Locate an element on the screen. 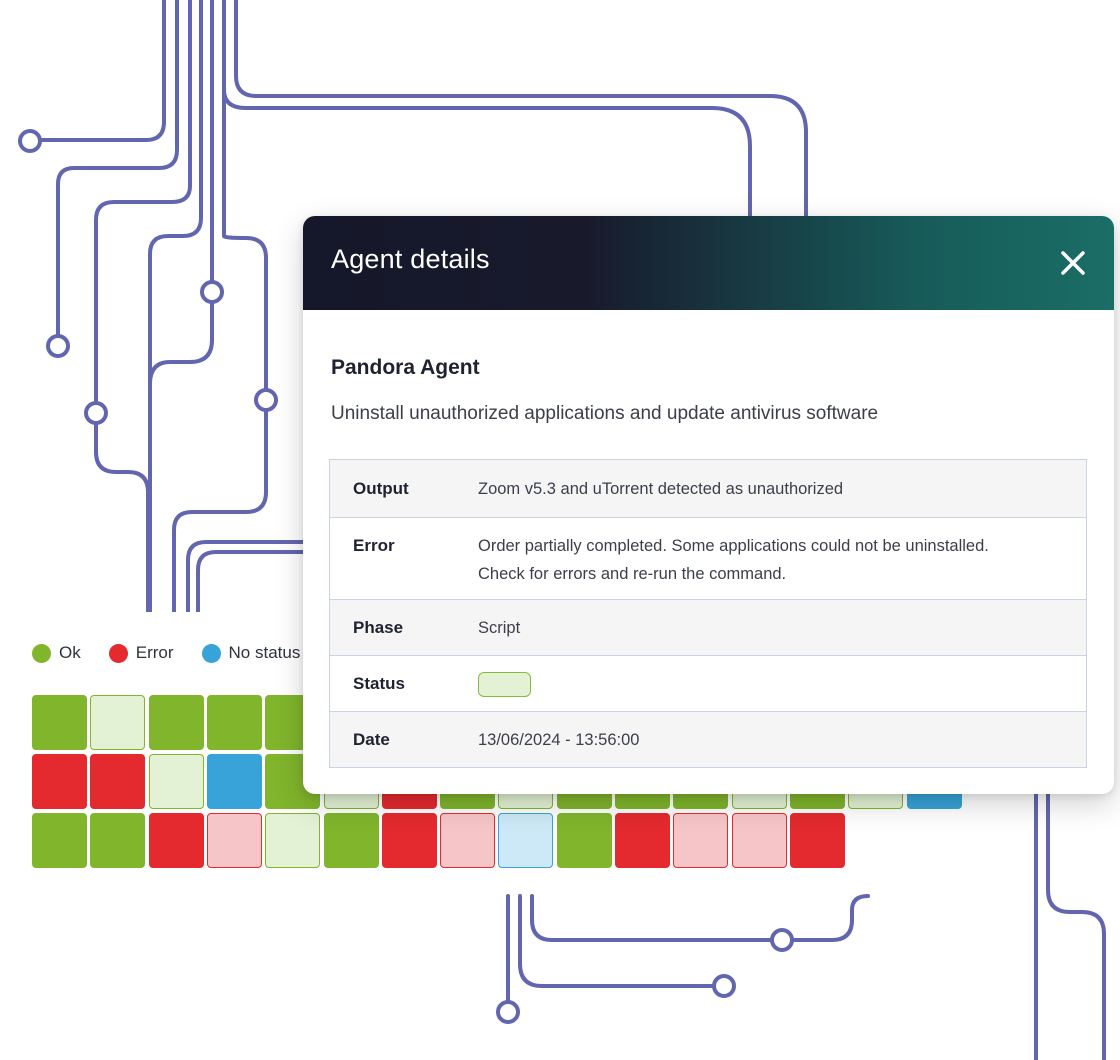 The height and width of the screenshot is (1060, 1120). legend-label: No status is located at coordinates (264, 652).